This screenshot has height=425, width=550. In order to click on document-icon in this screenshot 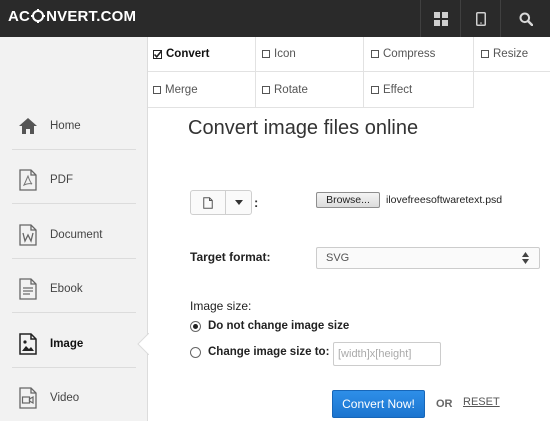, I will do `click(28, 235)`.